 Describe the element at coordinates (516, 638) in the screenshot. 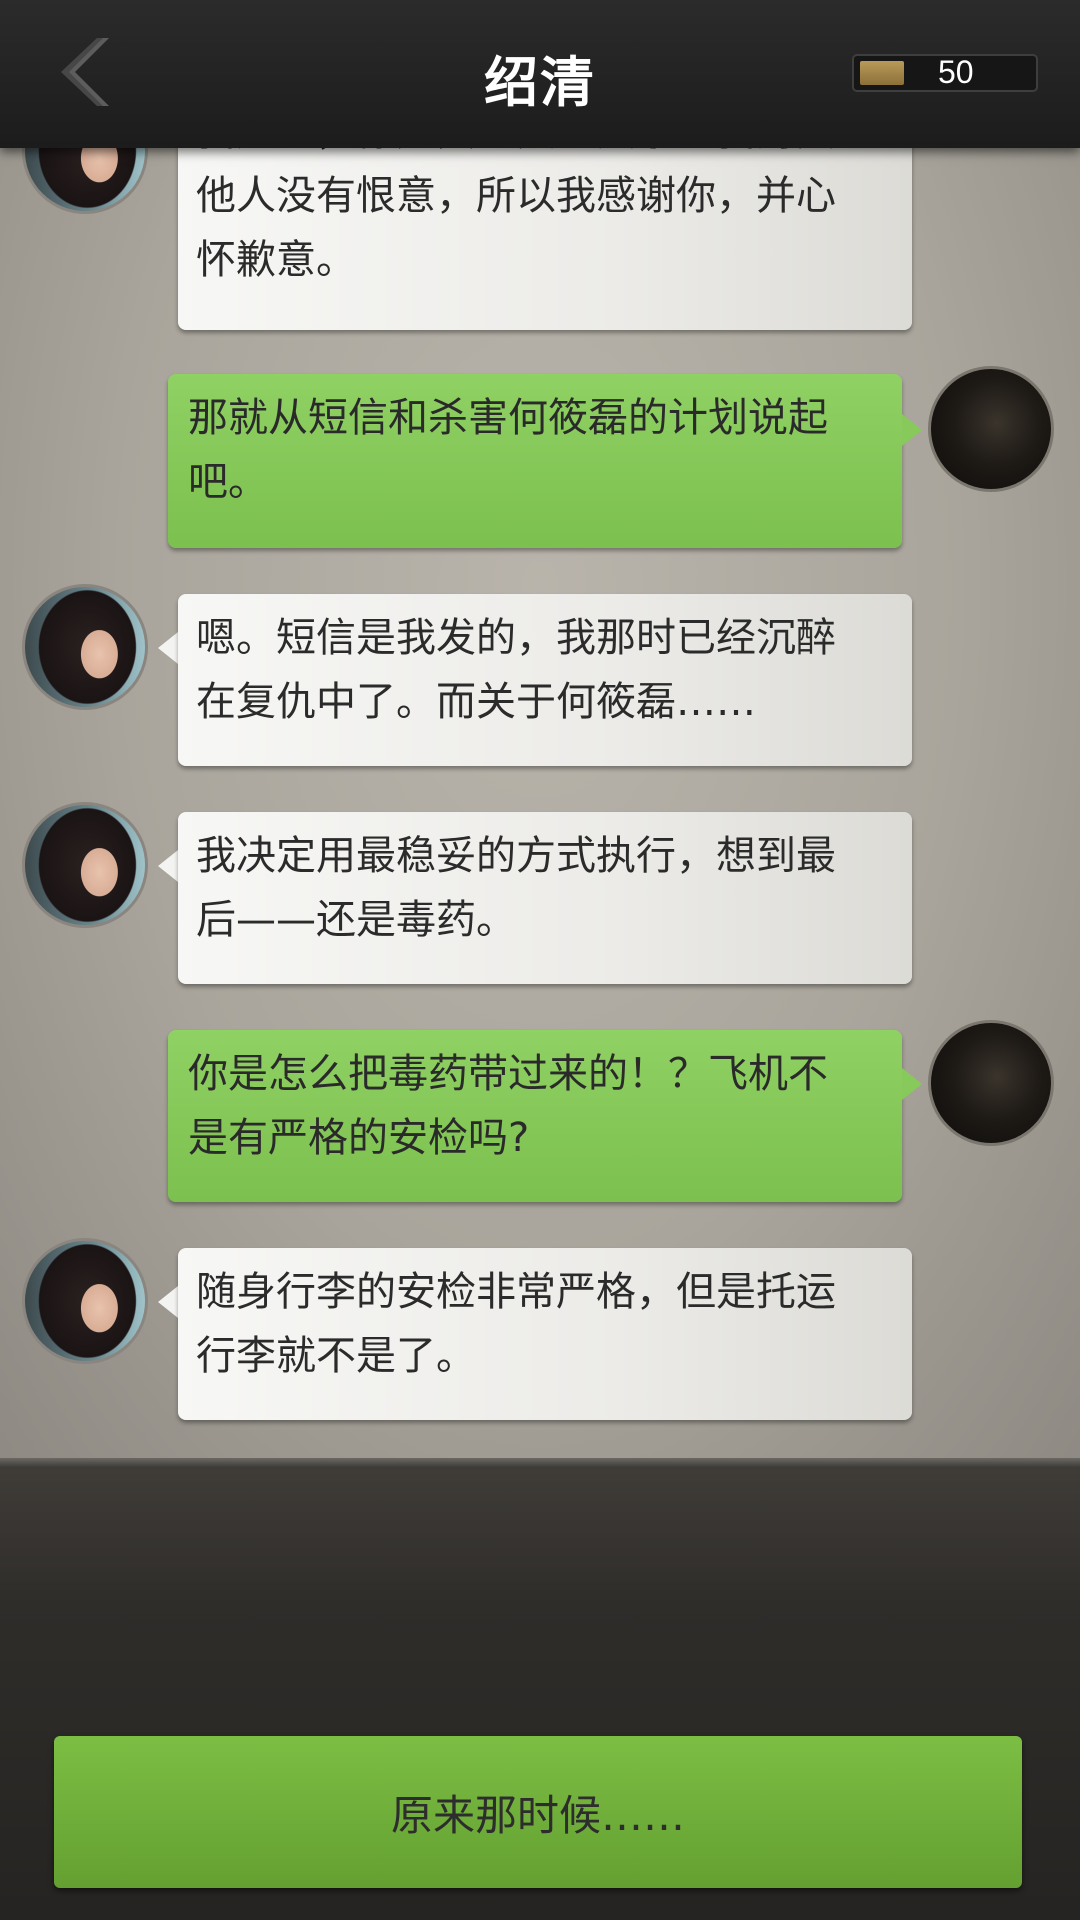

I see `message-line: 嗯。短信是我发的，我那时已经沉醉` at that location.